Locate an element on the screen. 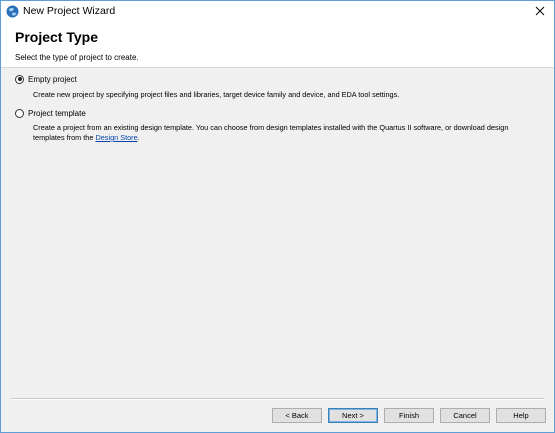 This screenshot has width=555, height=433. cancel-button: Cancel is located at coordinates (465, 415).